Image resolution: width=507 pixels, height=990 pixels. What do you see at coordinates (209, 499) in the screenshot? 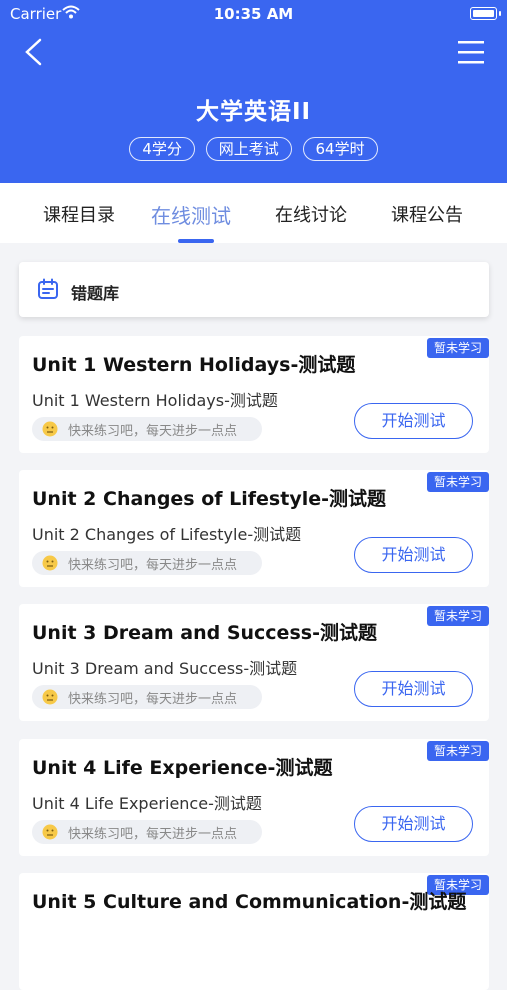
I see `test-title: Unit 2 Changes of Lifestyle-测试题` at bounding box center [209, 499].